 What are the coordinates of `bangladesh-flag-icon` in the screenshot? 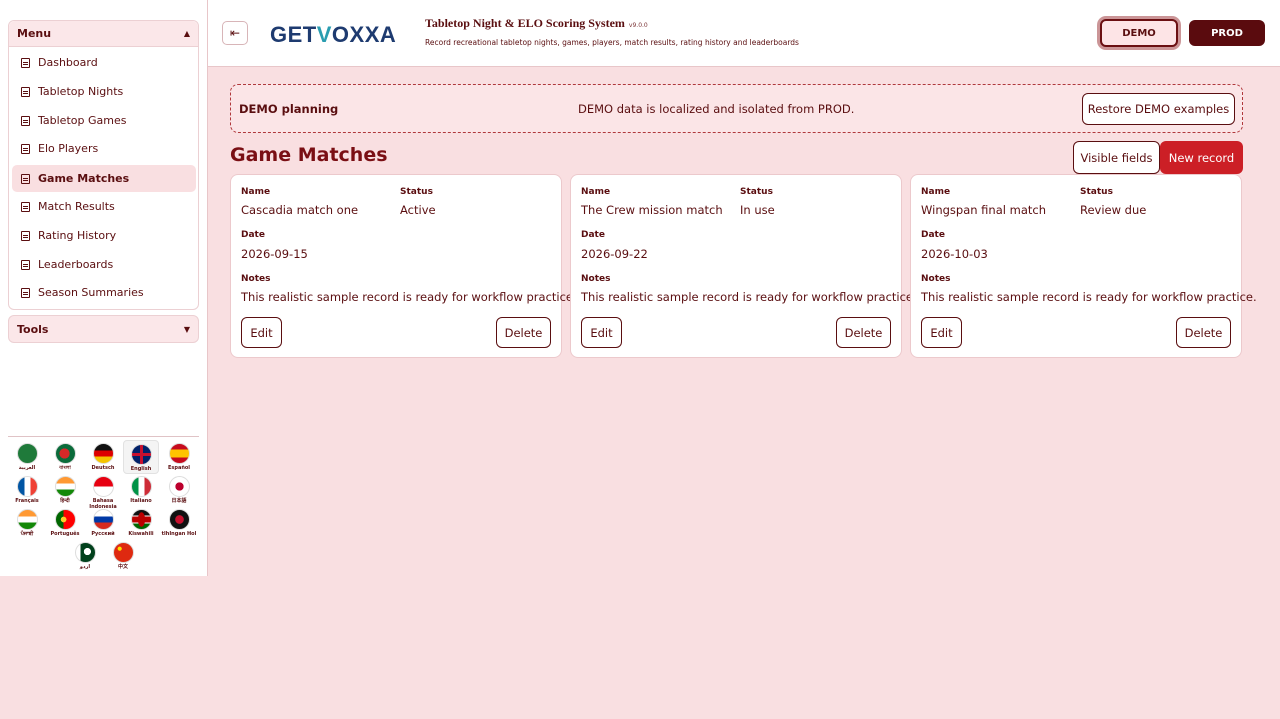 It's located at (65, 453).